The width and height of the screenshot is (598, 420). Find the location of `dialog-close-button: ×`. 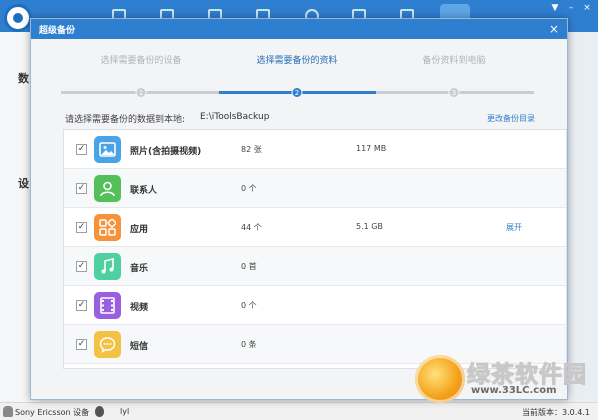

dialog-close-button: × is located at coordinates (554, 29).